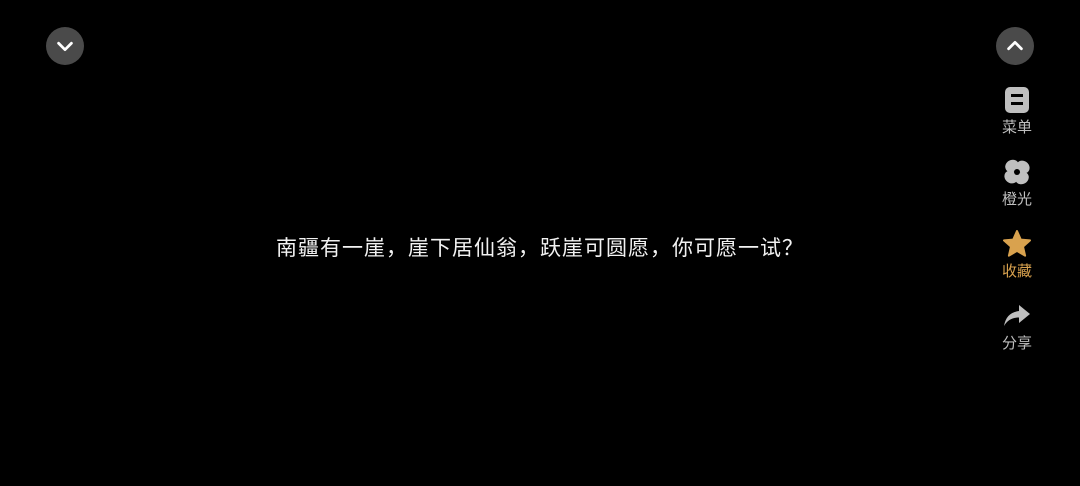 The height and width of the screenshot is (486, 1080). What do you see at coordinates (1017, 316) in the screenshot?
I see `share-icon` at bounding box center [1017, 316].